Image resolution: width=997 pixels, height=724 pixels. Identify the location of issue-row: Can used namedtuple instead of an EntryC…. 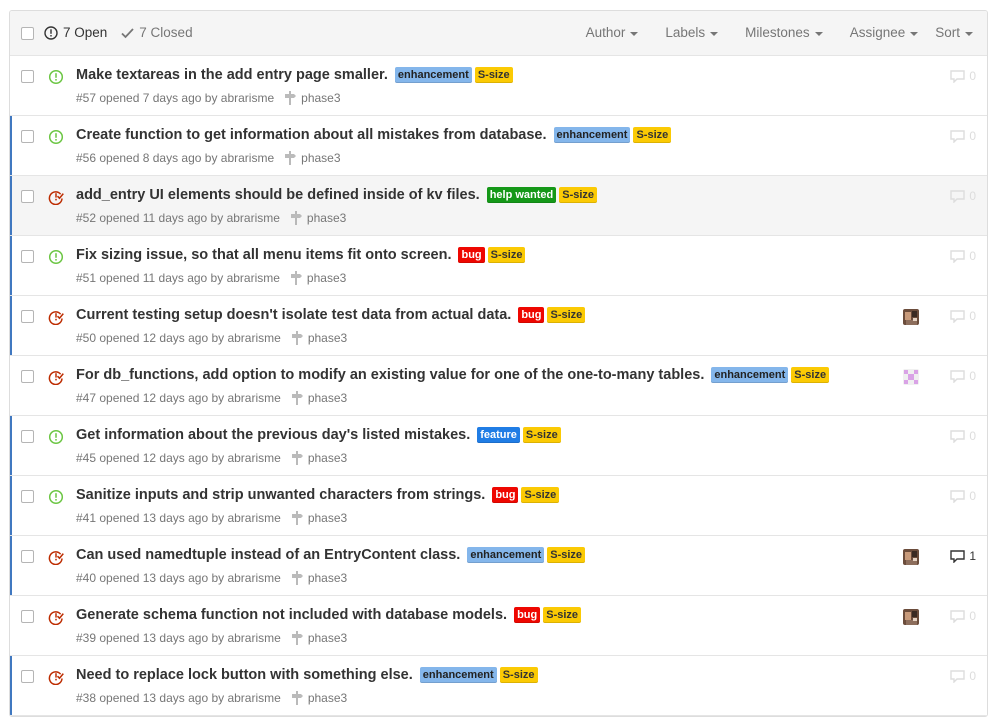
(498, 566).